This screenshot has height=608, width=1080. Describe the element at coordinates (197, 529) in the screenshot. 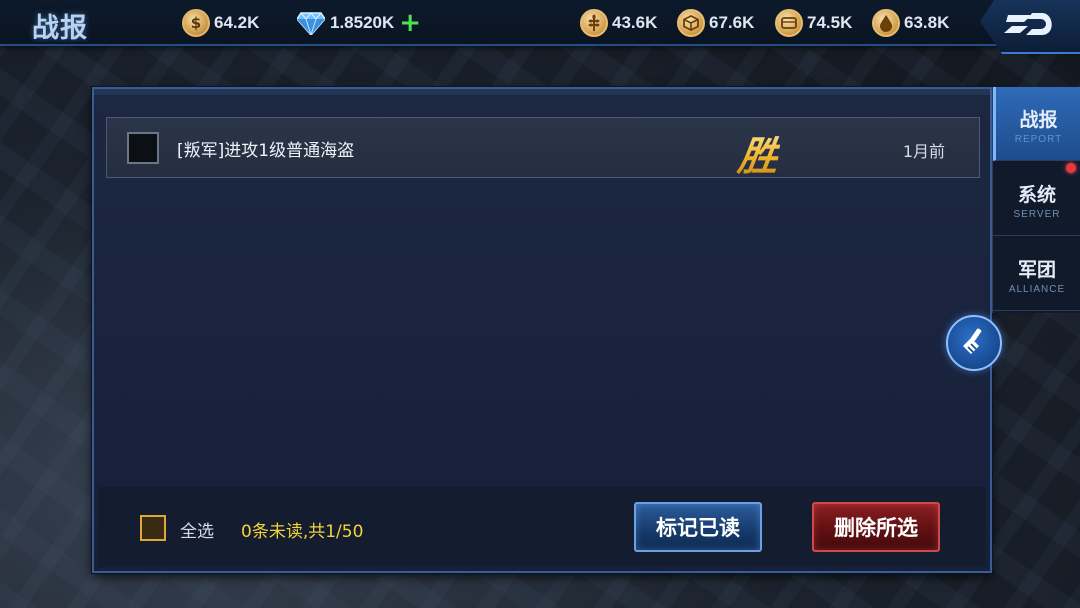

I see `select-all-label: 全选` at that location.